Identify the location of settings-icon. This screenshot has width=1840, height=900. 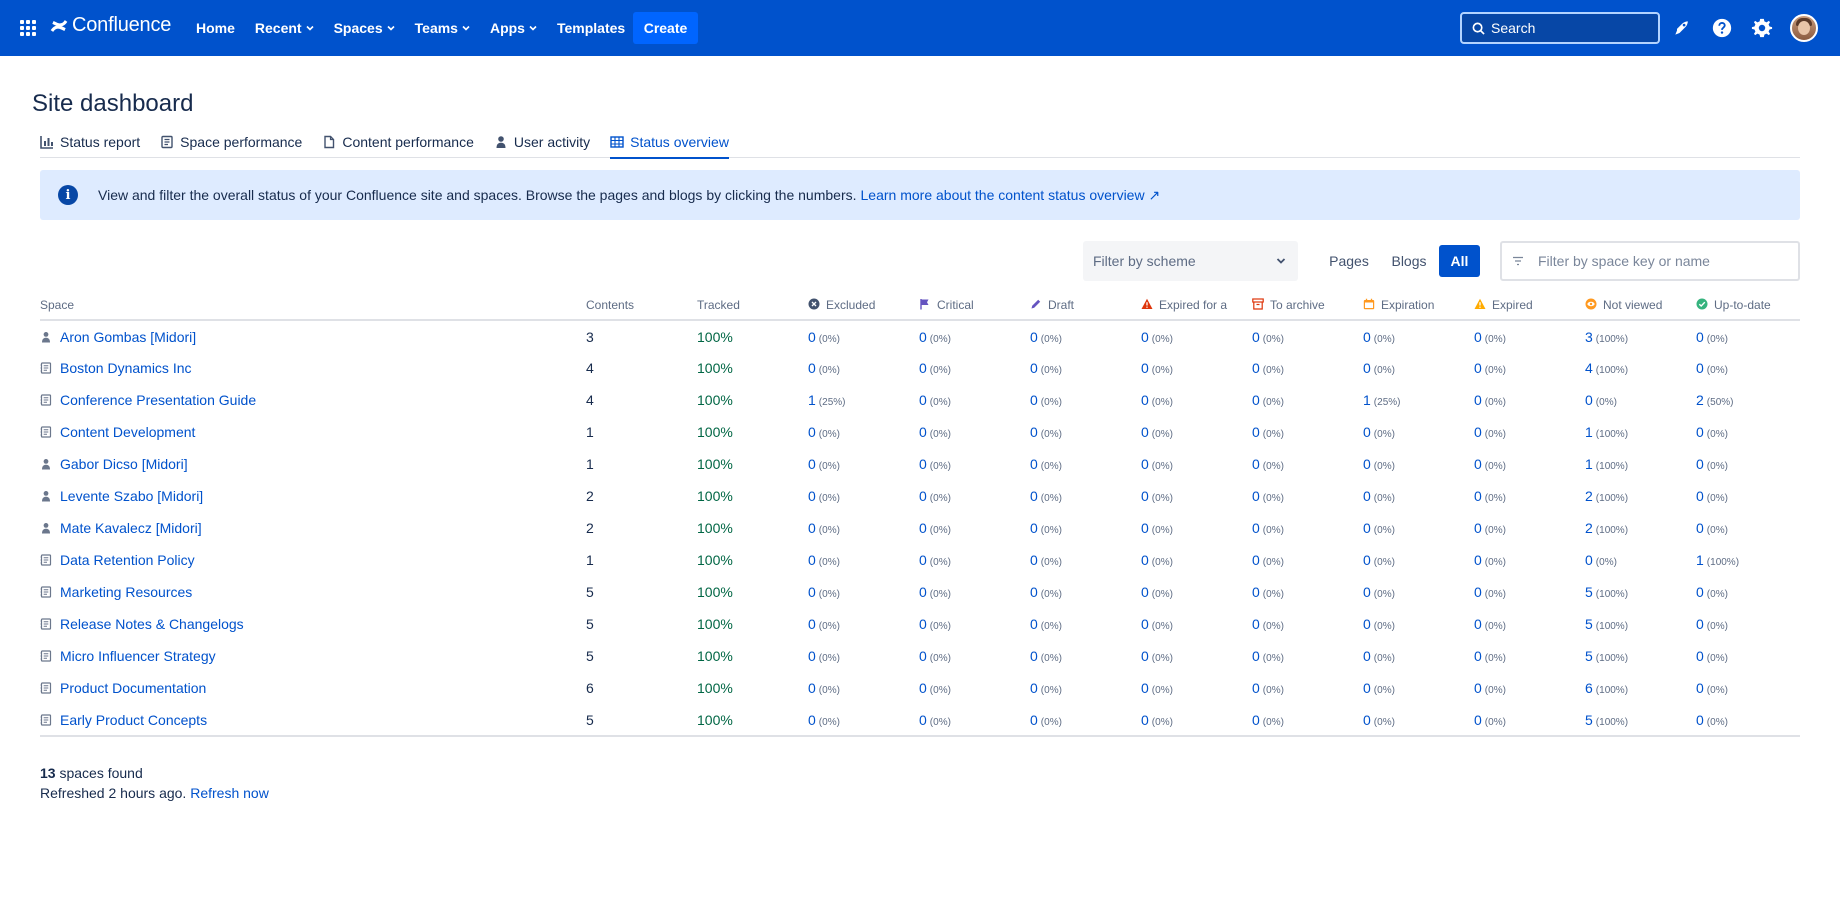
(1762, 28).